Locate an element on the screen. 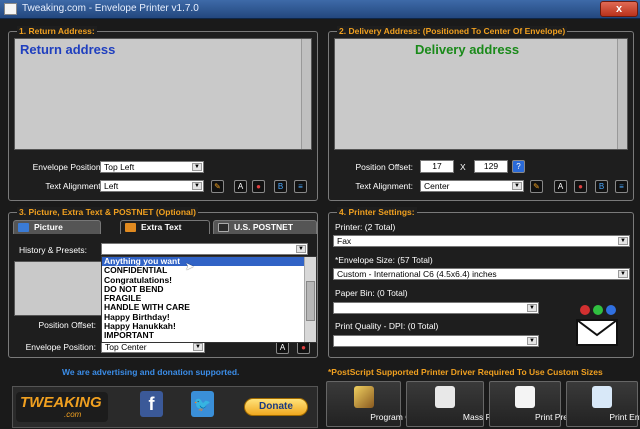 The width and height of the screenshot is (640, 429). brush-icon is located at coordinates (363, 397).